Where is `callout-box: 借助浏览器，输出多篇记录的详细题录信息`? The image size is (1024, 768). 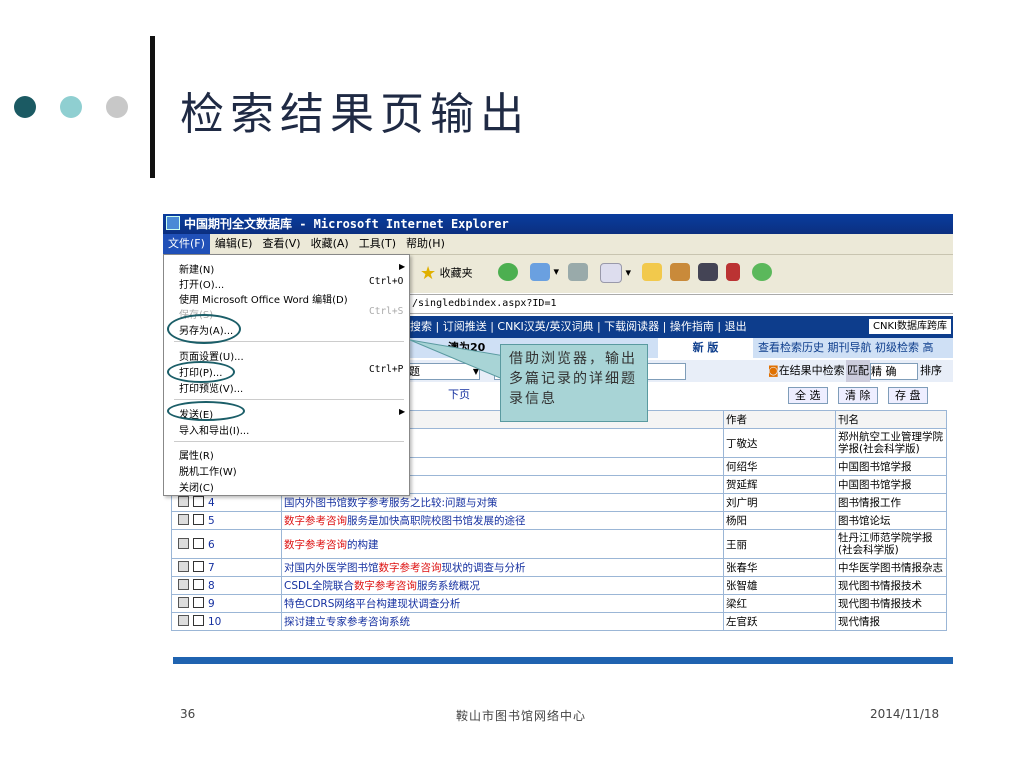
callout-box: 借助浏览器，输出多篇记录的详细题录信息 is located at coordinates (574, 383).